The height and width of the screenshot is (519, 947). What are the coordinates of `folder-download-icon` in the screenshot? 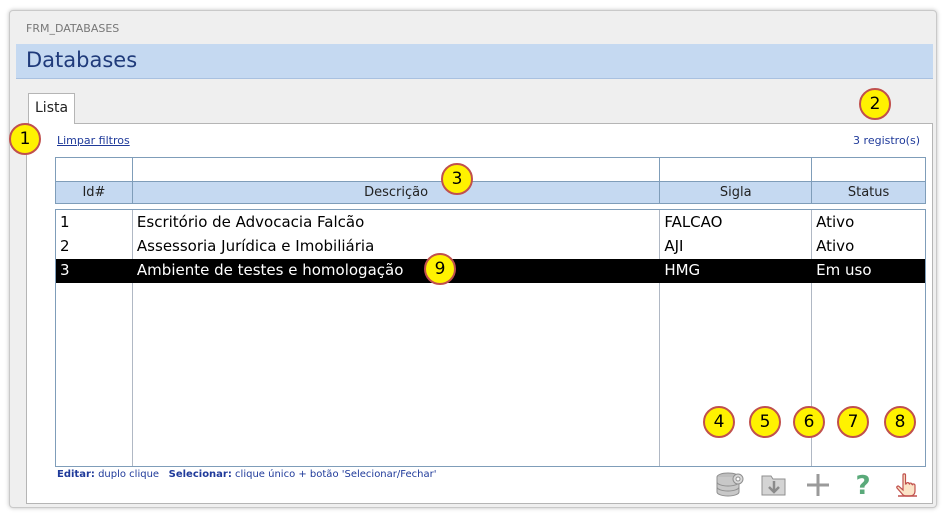 It's located at (773, 485).